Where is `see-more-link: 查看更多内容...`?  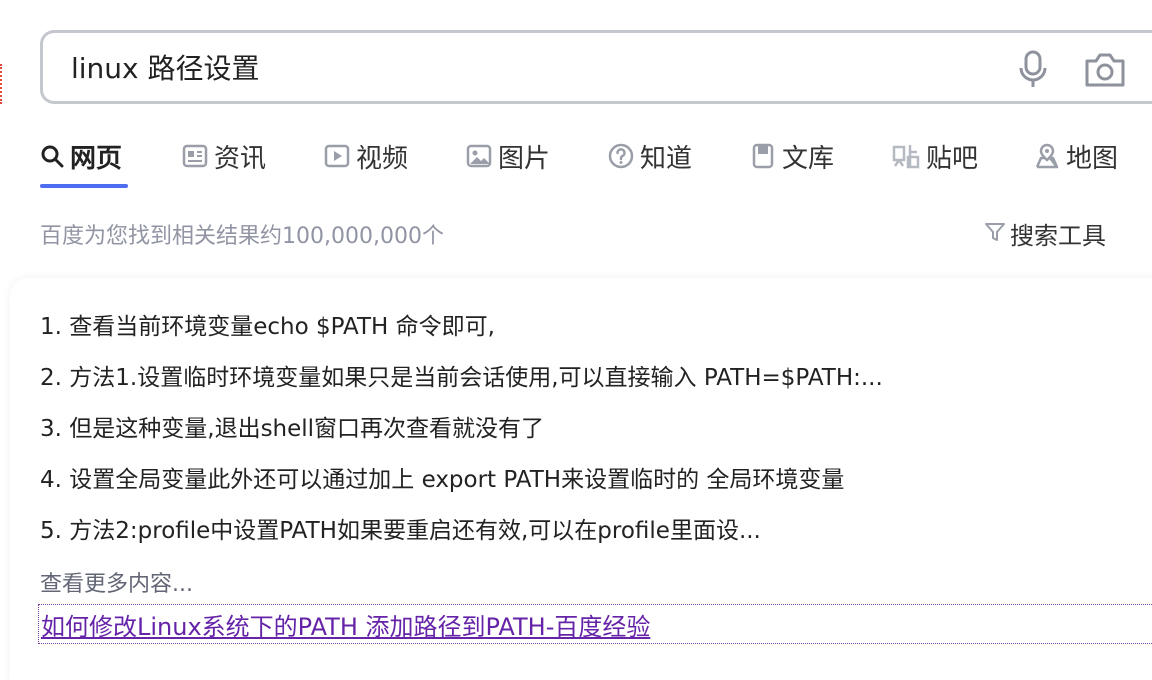 see-more-link: 查看更多内容... is located at coordinates (116, 582).